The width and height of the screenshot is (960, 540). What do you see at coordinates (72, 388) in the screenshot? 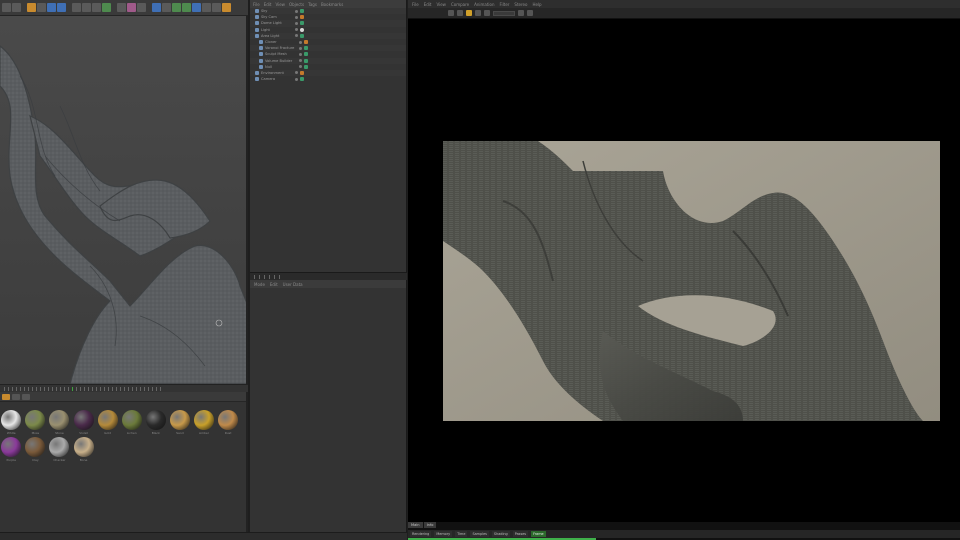
I see `timeline-playhead` at bounding box center [72, 388].